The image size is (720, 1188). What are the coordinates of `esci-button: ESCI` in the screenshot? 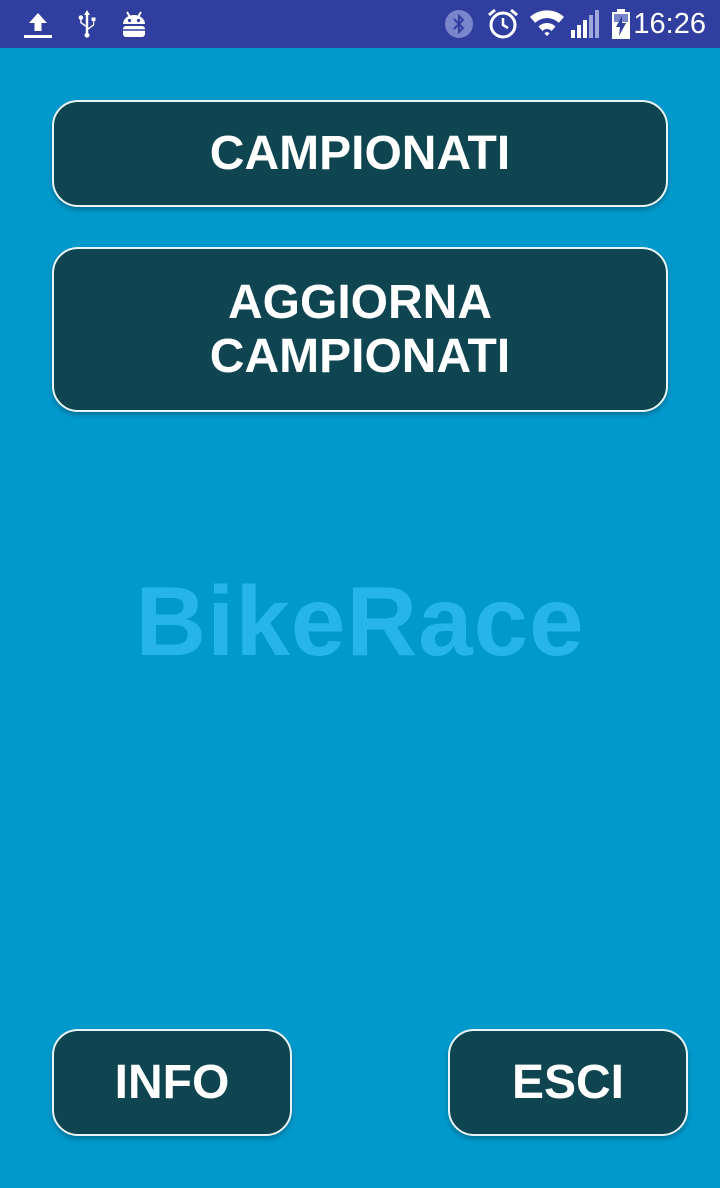 It's located at (568, 1082).